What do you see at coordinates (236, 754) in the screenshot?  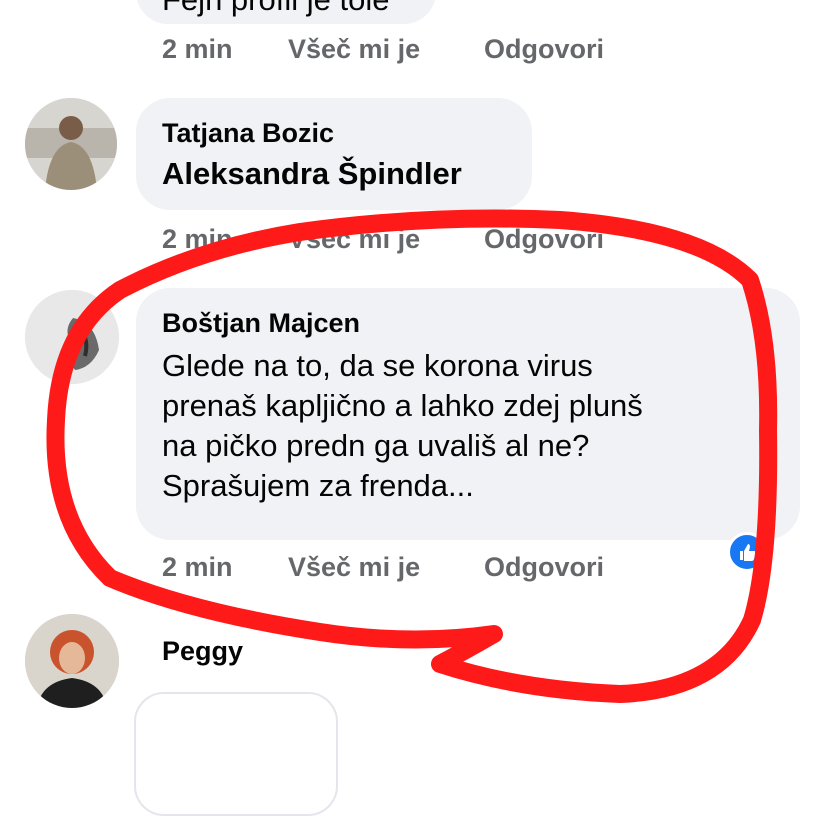 I see `image-placeholder` at bounding box center [236, 754].